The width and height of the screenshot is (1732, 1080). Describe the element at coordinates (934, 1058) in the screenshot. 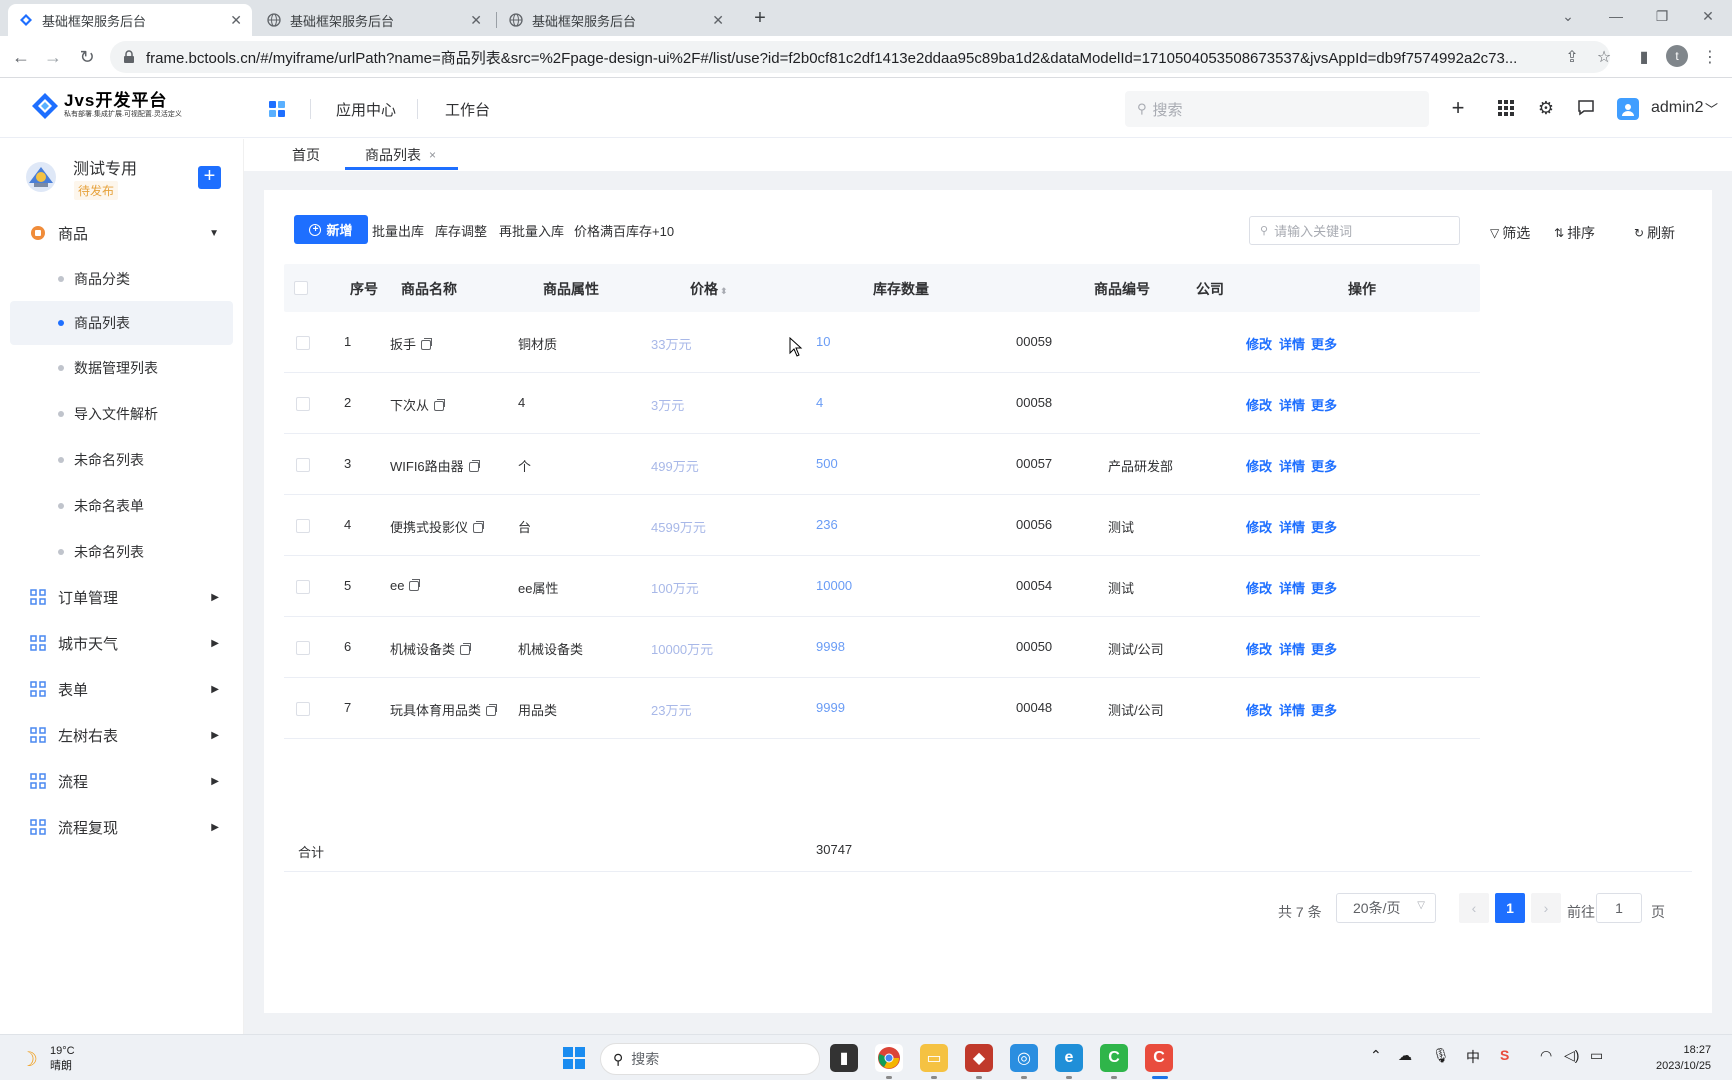

I see `file-explorer-icon: ▭` at that location.